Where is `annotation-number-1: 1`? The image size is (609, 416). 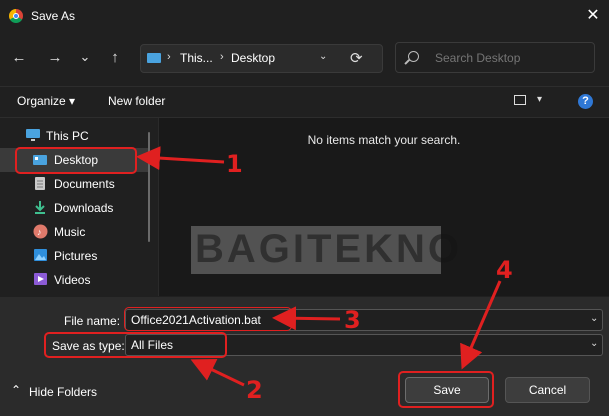 annotation-number-1: 1 is located at coordinates (234, 164).